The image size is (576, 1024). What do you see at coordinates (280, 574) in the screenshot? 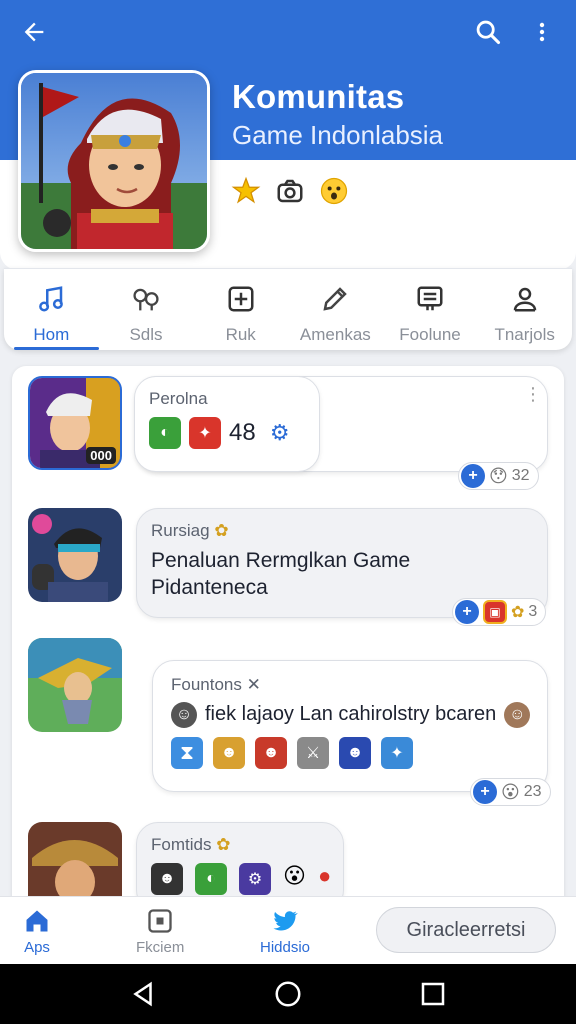
I see `post-text: Penaluan Rermglkan Game Pidantenecа` at bounding box center [280, 574].